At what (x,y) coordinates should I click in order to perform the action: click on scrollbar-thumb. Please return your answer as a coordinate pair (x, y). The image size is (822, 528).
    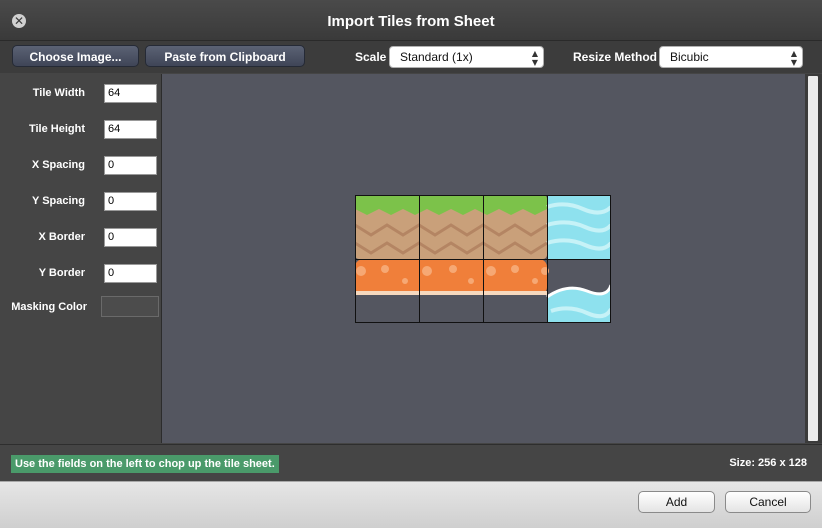
    Looking at the image, I should click on (813, 258).